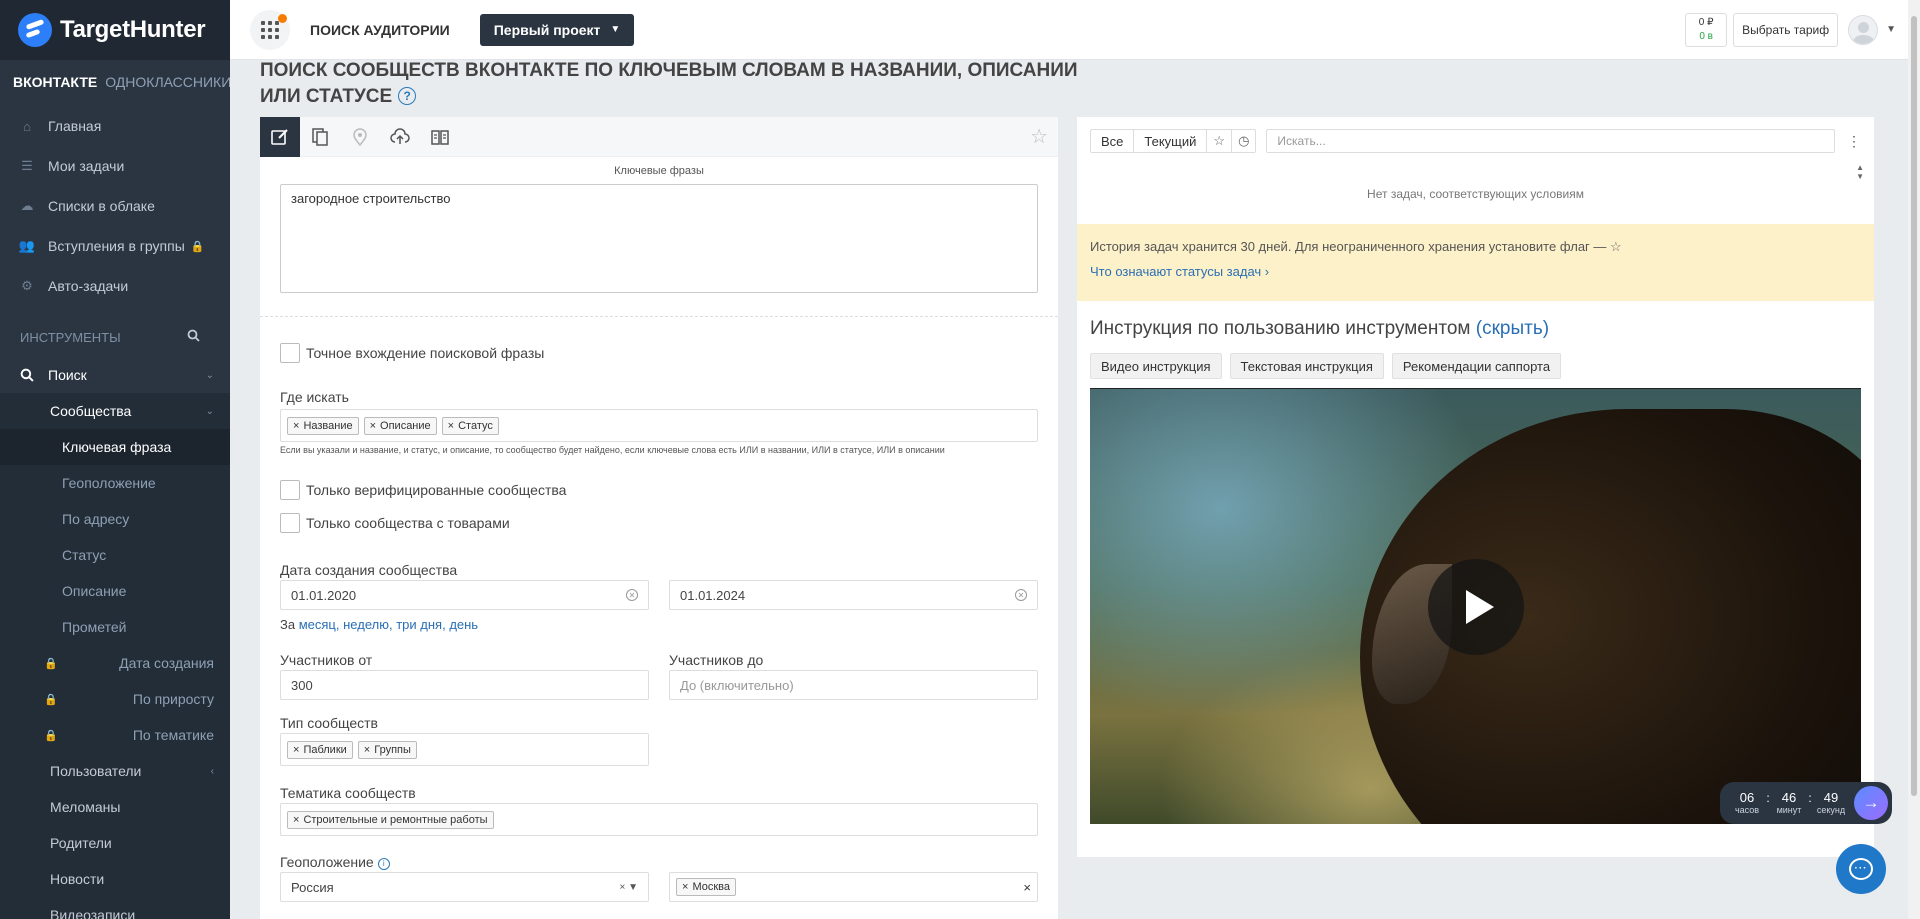  What do you see at coordinates (115, 908) in the screenshot?
I see `sidebar-item-videos: Видеозаписи` at bounding box center [115, 908].